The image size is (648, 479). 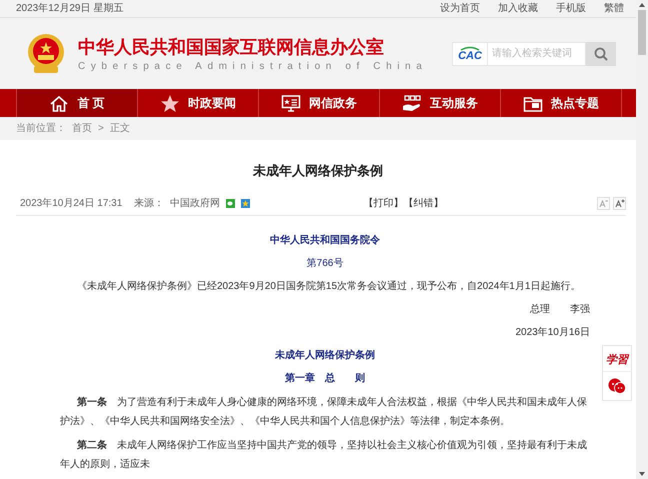 I want to click on source-label: 来源：, so click(x=148, y=203).